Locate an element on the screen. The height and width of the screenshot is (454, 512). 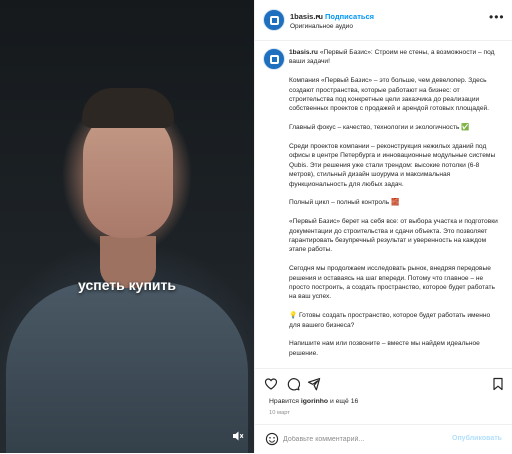
post-actions is located at coordinates (383, 383).